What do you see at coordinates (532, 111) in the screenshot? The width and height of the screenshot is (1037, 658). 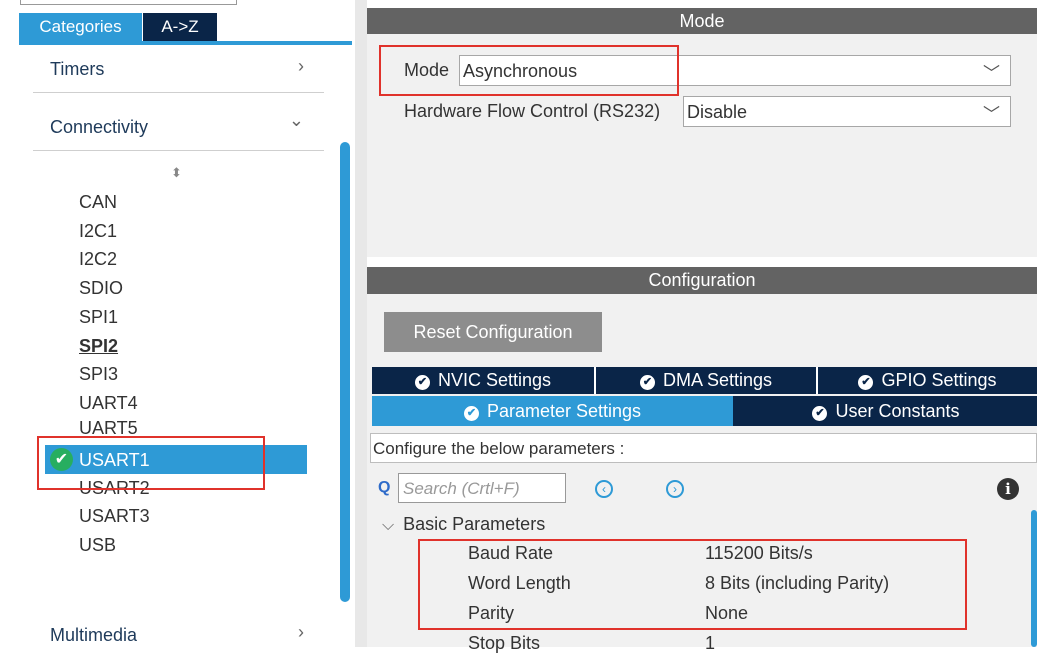 I see `flow-control-label: Hardware Flow Control (RS232)` at bounding box center [532, 111].